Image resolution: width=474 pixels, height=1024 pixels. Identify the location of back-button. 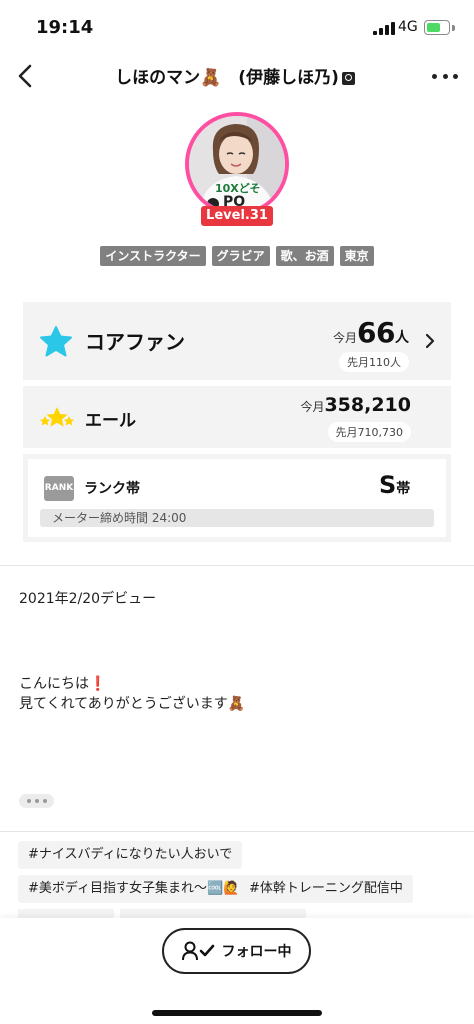
(26, 76).